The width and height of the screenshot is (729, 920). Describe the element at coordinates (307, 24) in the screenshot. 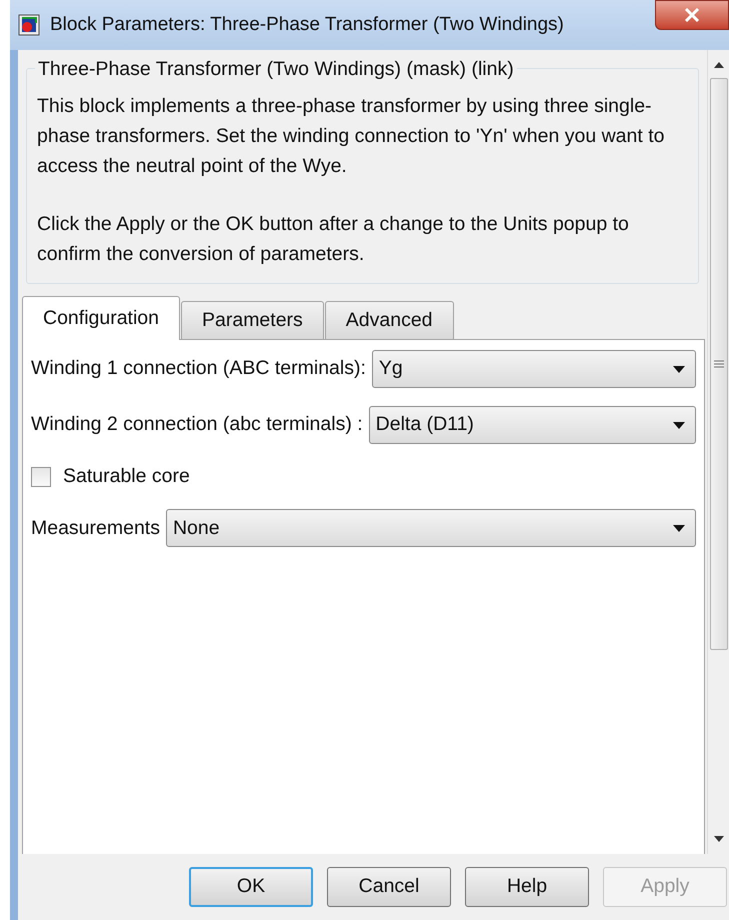

I see `window-title: Block Parameters: Three-Phase Transformer (Two Windings)` at that location.